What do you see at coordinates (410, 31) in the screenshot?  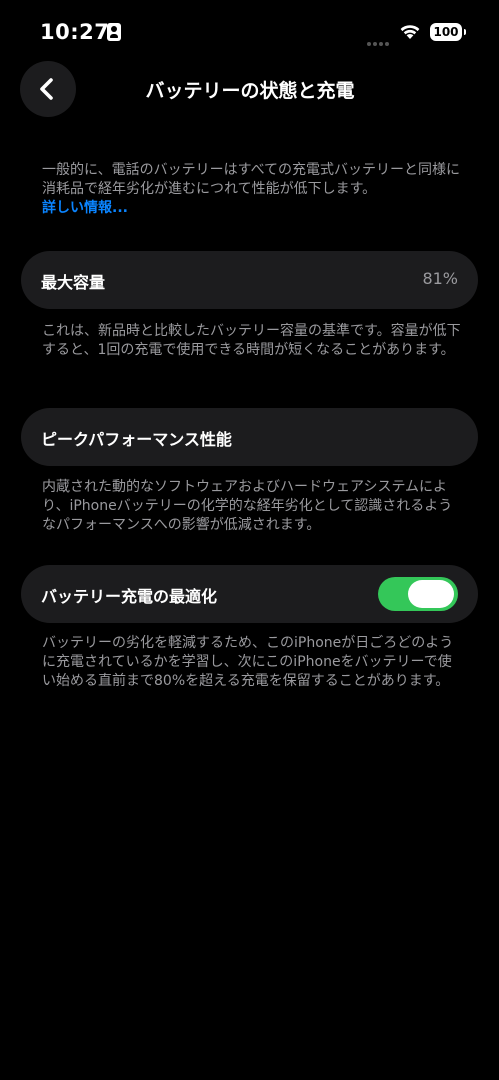 I see `wifi-icon` at bounding box center [410, 31].